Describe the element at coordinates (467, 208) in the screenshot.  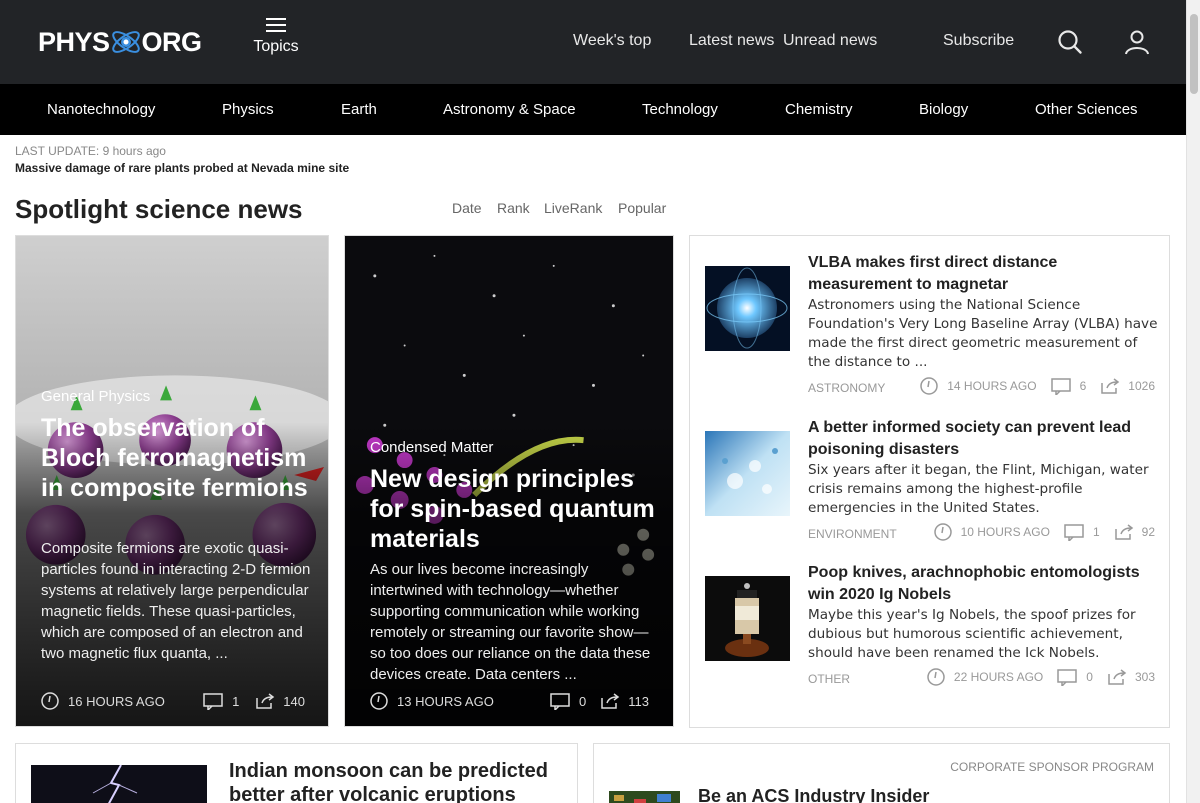
I see `sort-tab-date: Date` at that location.